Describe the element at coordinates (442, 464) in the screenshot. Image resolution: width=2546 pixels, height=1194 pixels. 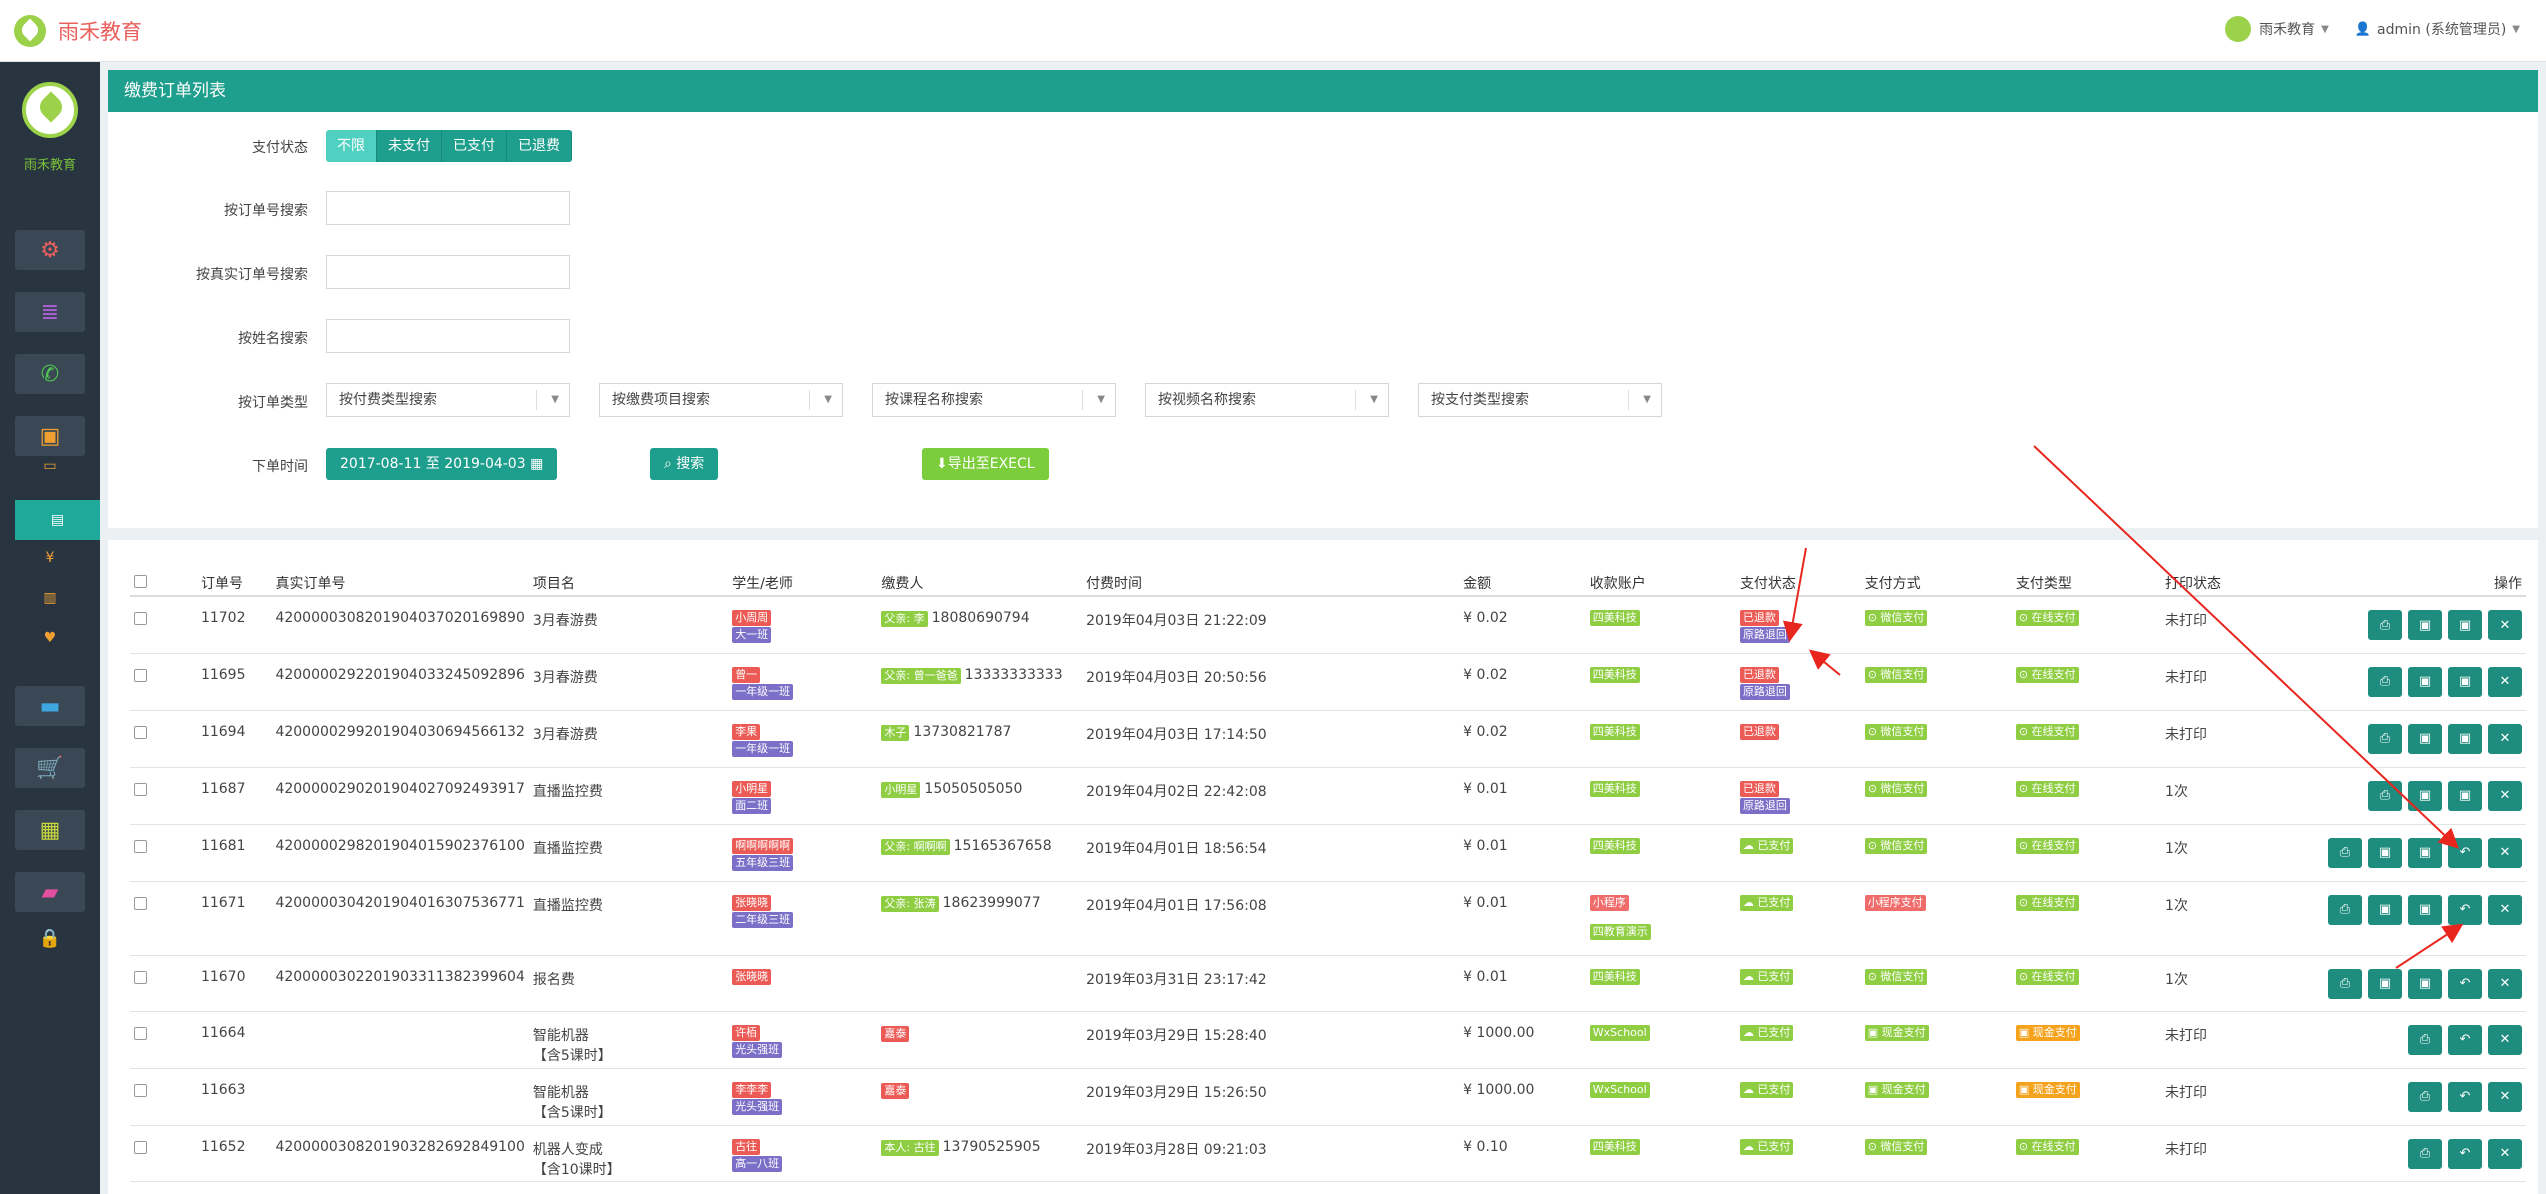
I see `date-range-picker: 2017-08-11 至 2019-04-03 ▦` at that location.